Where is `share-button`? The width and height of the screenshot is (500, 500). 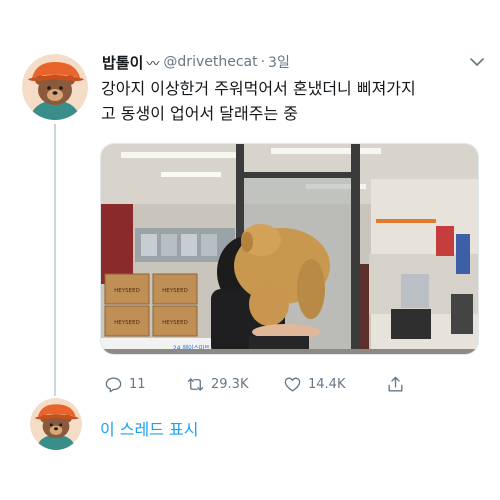
share-button is located at coordinates (398, 384).